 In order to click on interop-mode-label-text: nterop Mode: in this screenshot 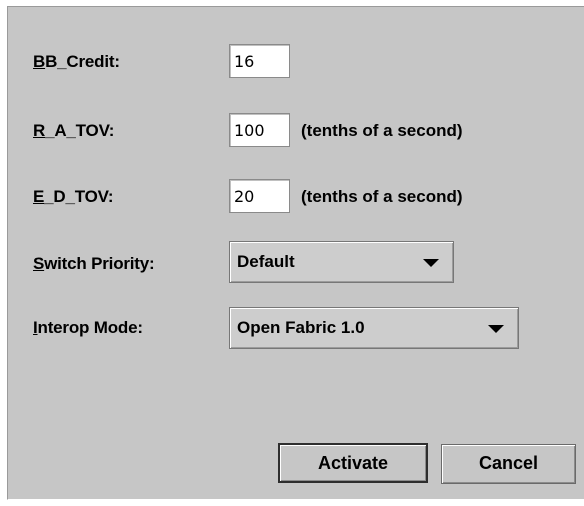, I will do `click(90, 327)`.